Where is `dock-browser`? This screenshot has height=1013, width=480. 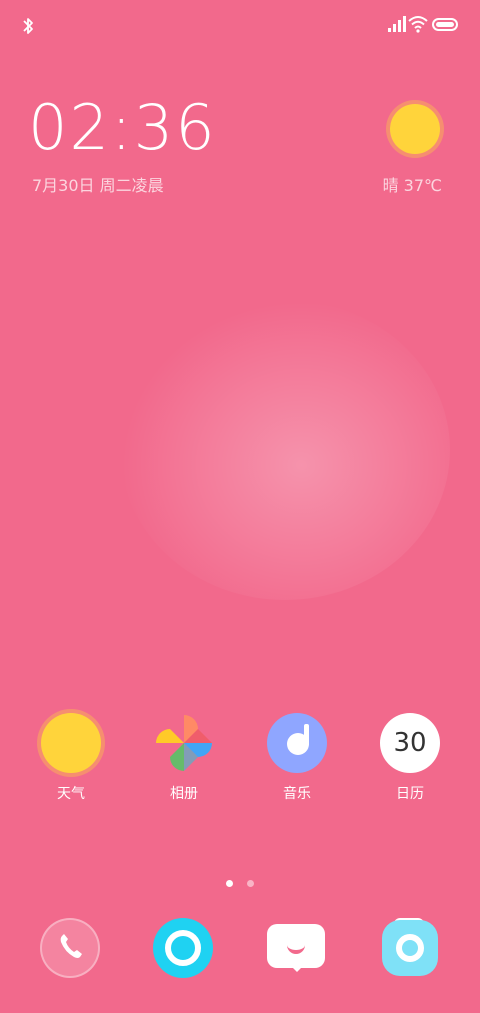 dock-browser is located at coordinates (183, 948).